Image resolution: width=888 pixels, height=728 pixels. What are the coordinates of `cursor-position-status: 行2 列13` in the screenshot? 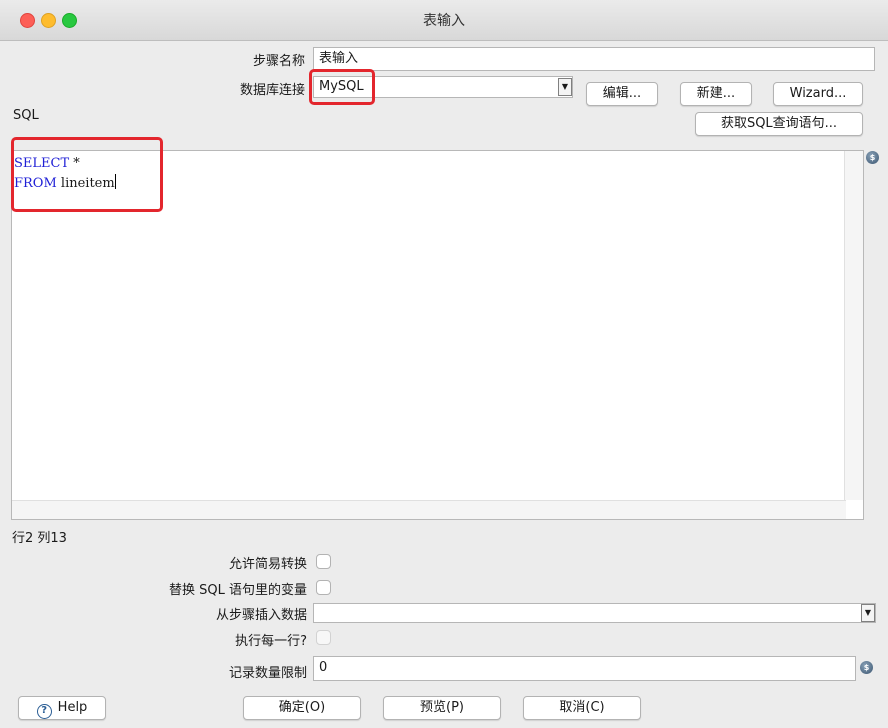 It's located at (39, 538).